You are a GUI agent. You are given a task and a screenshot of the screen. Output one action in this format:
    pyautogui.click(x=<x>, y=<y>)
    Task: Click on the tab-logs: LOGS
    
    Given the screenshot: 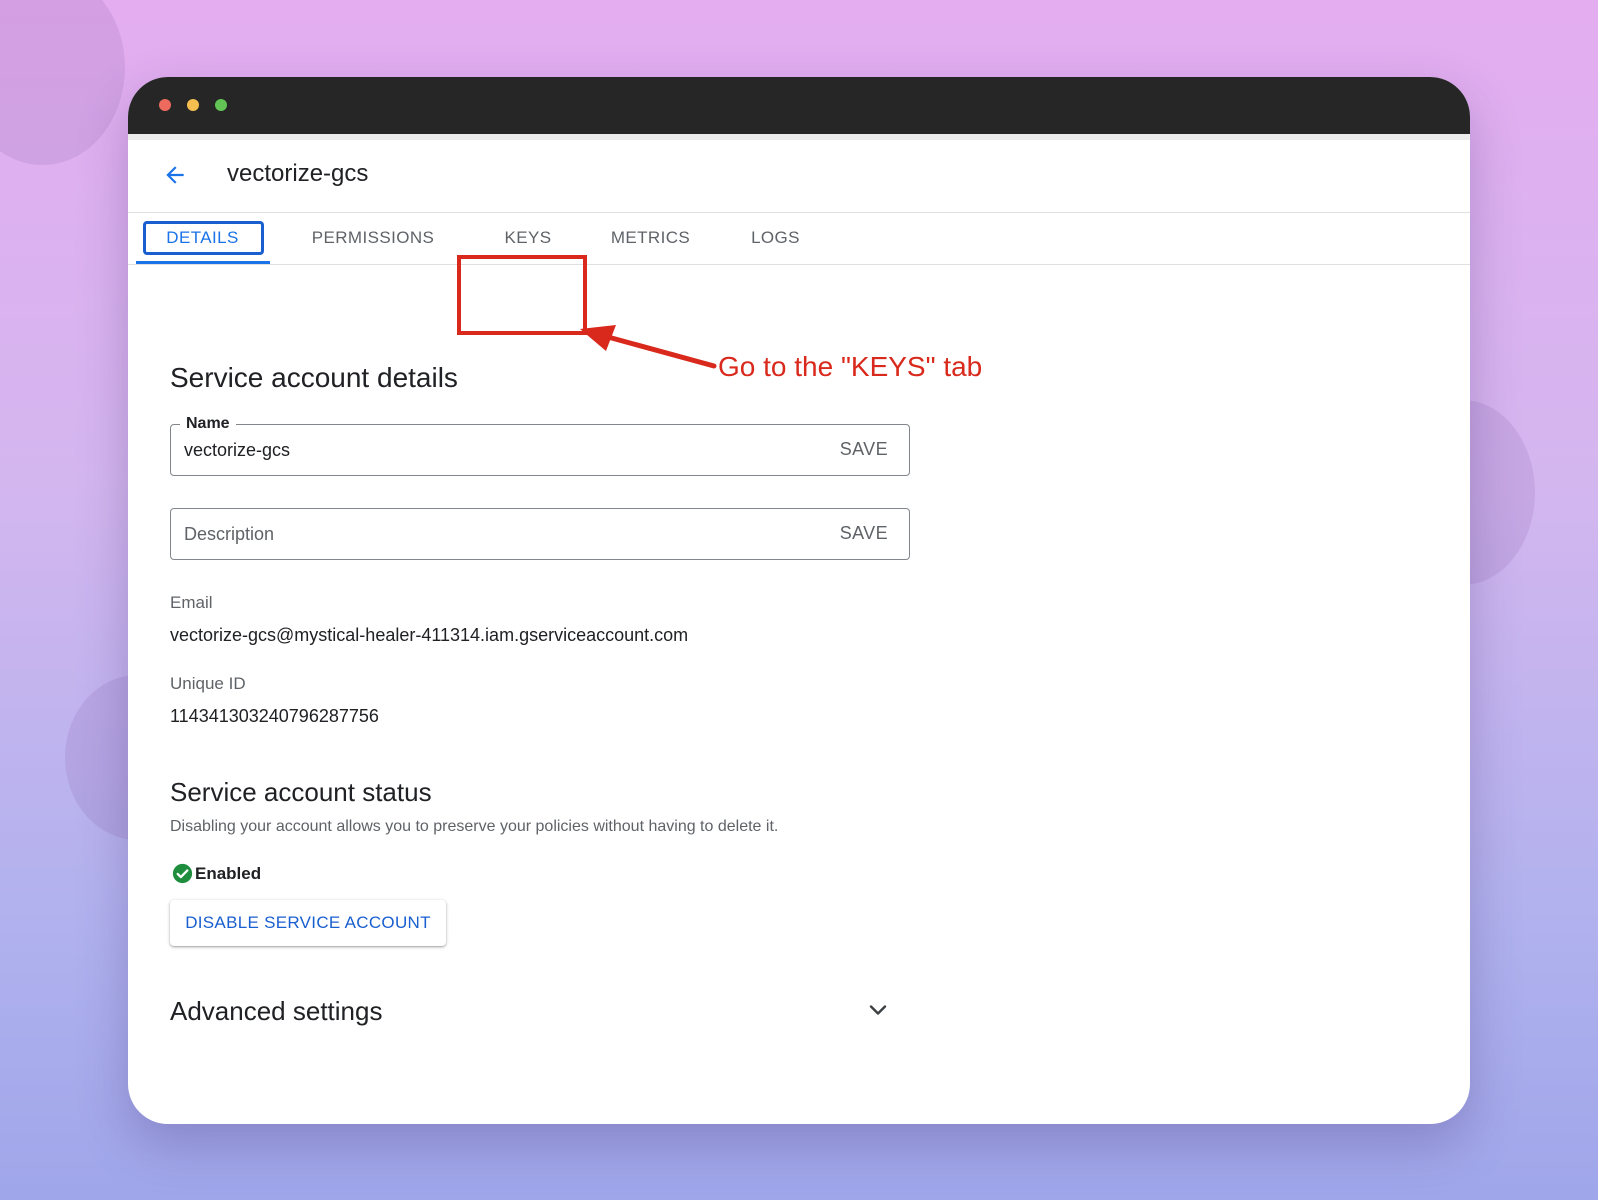 What is the action you would take?
    pyautogui.click(x=775, y=238)
    